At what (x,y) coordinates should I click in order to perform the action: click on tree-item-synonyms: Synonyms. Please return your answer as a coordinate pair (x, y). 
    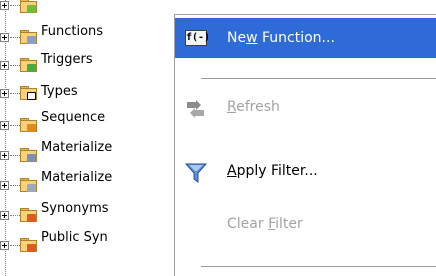
    Looking at the image, I should click on (90, 214).